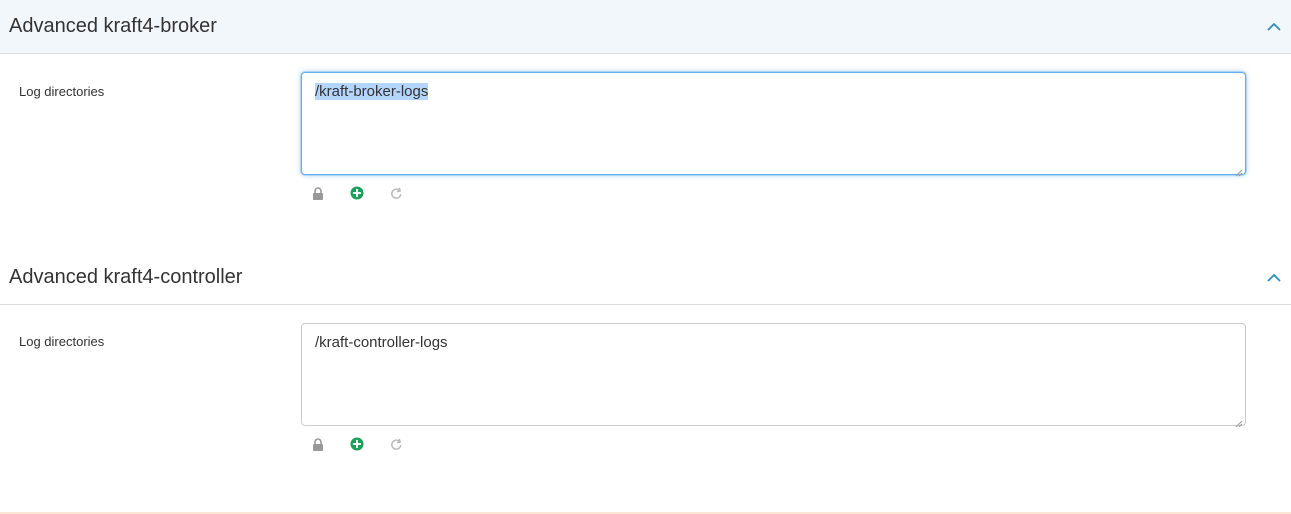 Image resolution: width=1291 pixels, height=514 pixels. Describe the element at coordinates (773, 124) in the screenshot. I see `log-directories-textarea-broker: /kraft-broker-logs` at that location.